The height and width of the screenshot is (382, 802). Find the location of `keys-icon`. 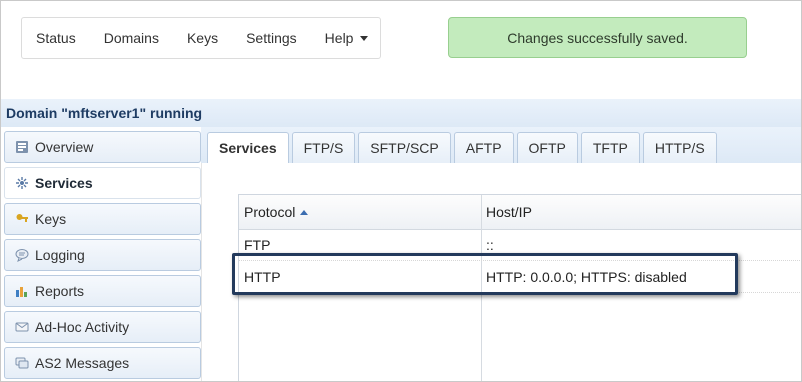

keys-icon is located at coordinates (22, 219).